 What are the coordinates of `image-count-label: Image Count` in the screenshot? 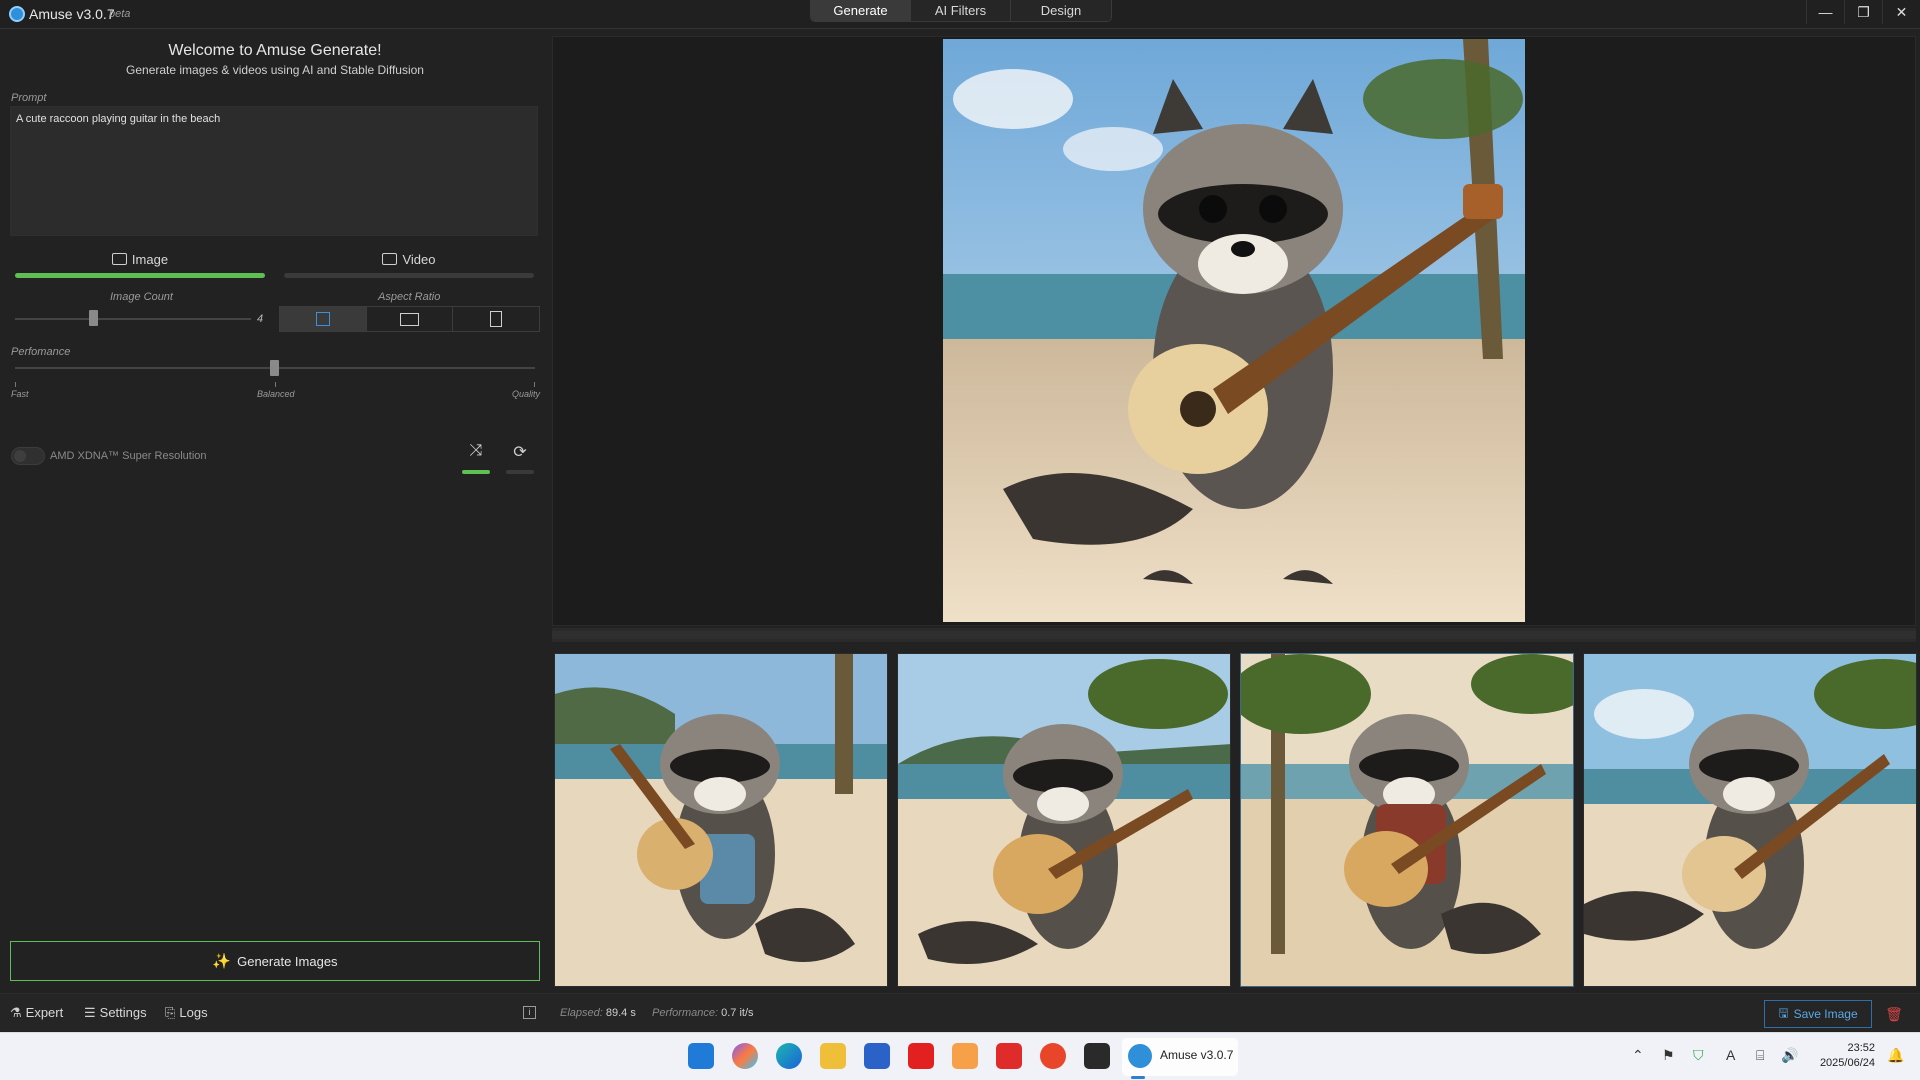 It's located at (141, 297).